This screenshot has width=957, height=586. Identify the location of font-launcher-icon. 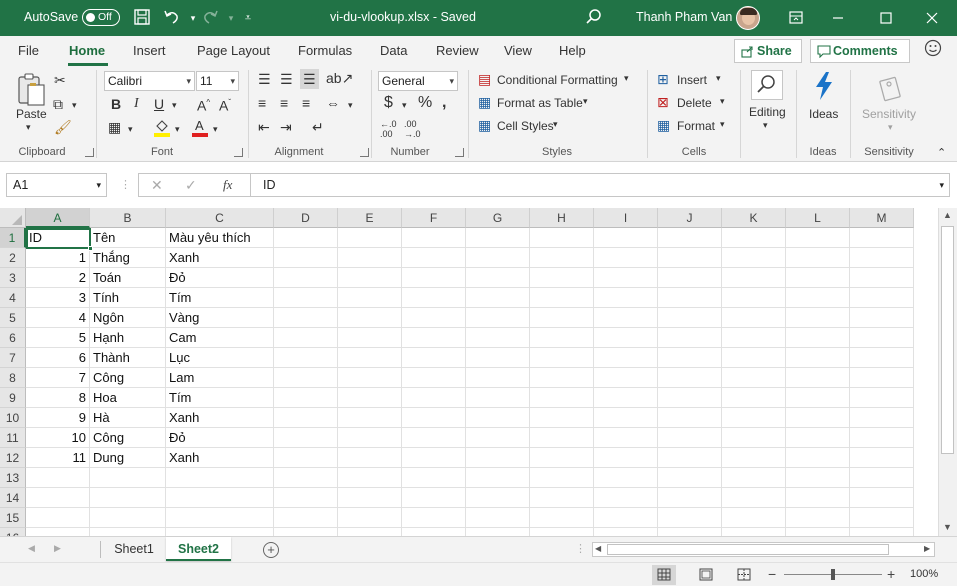
(238, 152).